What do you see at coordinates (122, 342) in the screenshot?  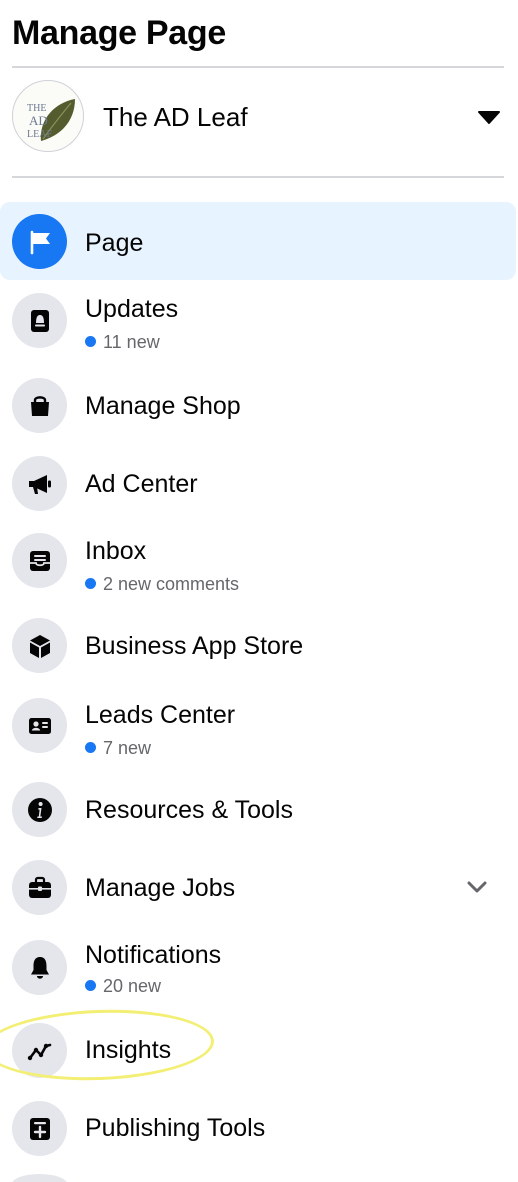 I see `new-count-badge: 11 new` at bounding box center [122, 342].